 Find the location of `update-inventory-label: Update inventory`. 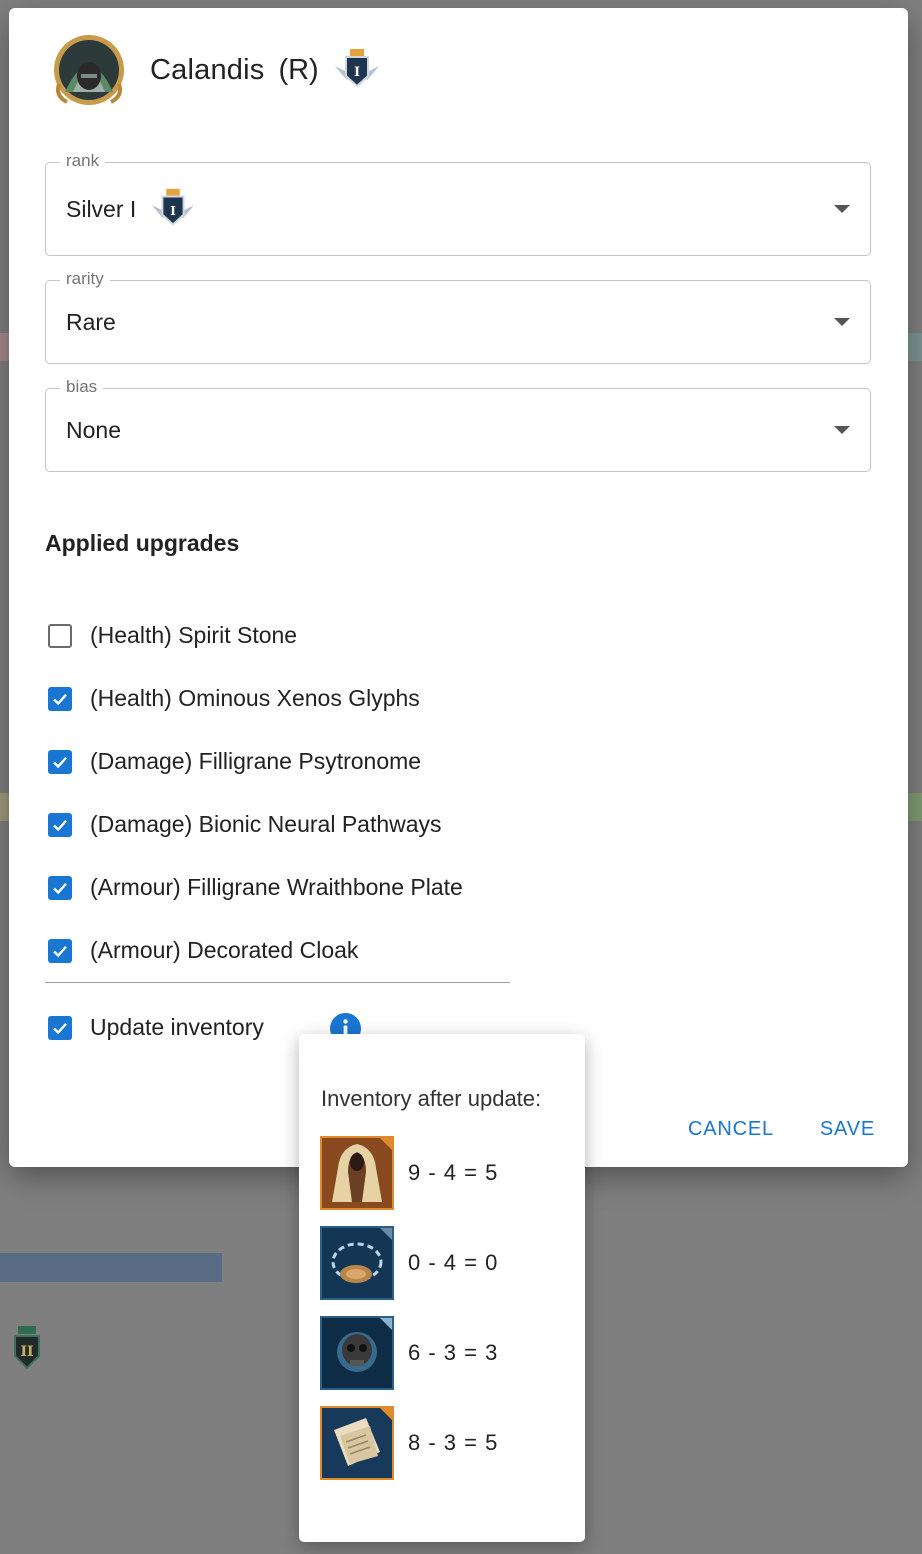

update-inventory-label: Update inventory is located at coordinates (177, 1027).